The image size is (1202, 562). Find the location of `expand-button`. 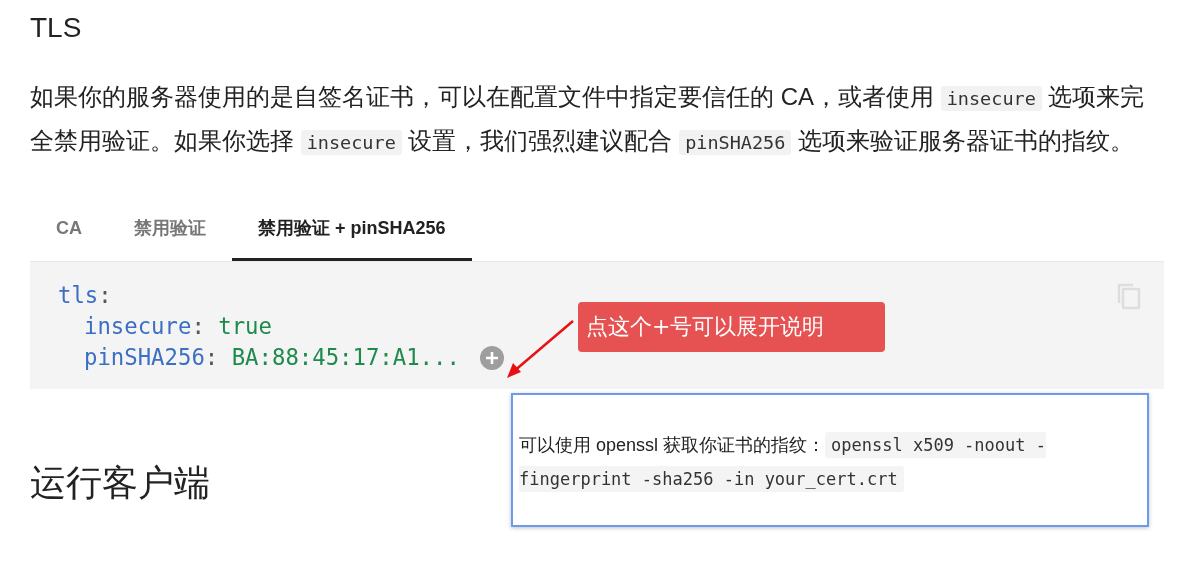

expand-button is located at coordinates (491, 357).